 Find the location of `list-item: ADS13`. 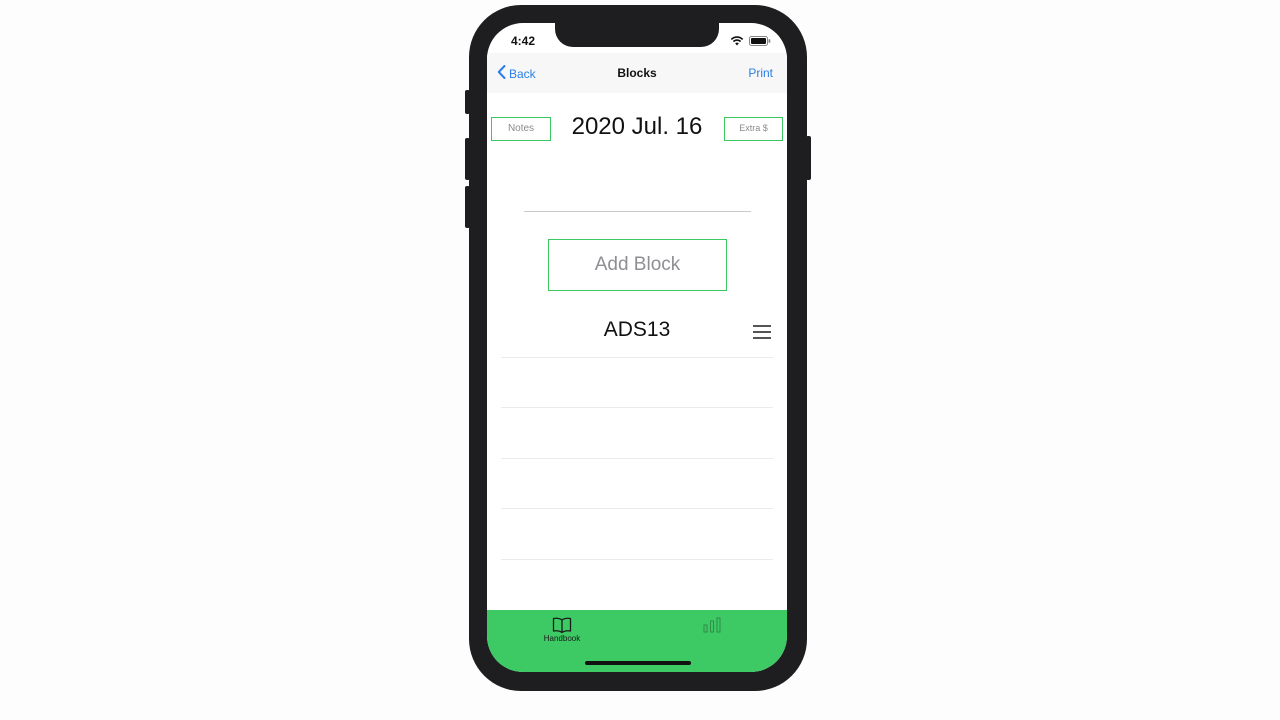

list-item: ADS13 is located at coordinates (637, 336).